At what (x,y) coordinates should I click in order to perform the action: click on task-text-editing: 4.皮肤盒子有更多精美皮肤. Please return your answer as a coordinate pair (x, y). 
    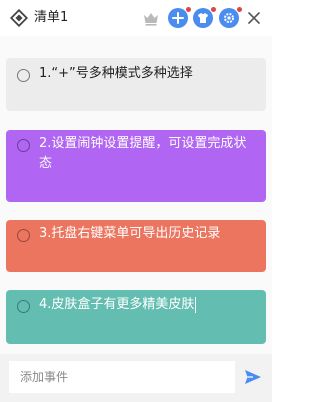
    Looking at the image, I should click on (147, 305).